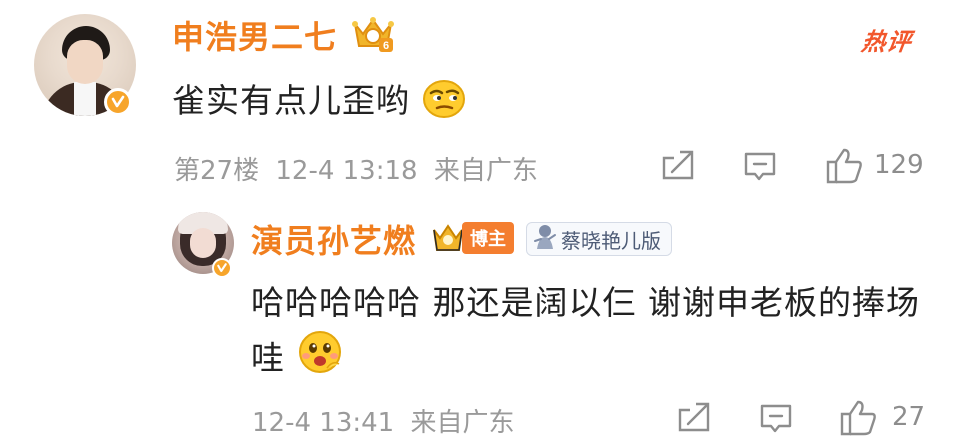  I want to click on fan-mascot-icon, so click(544, 239).